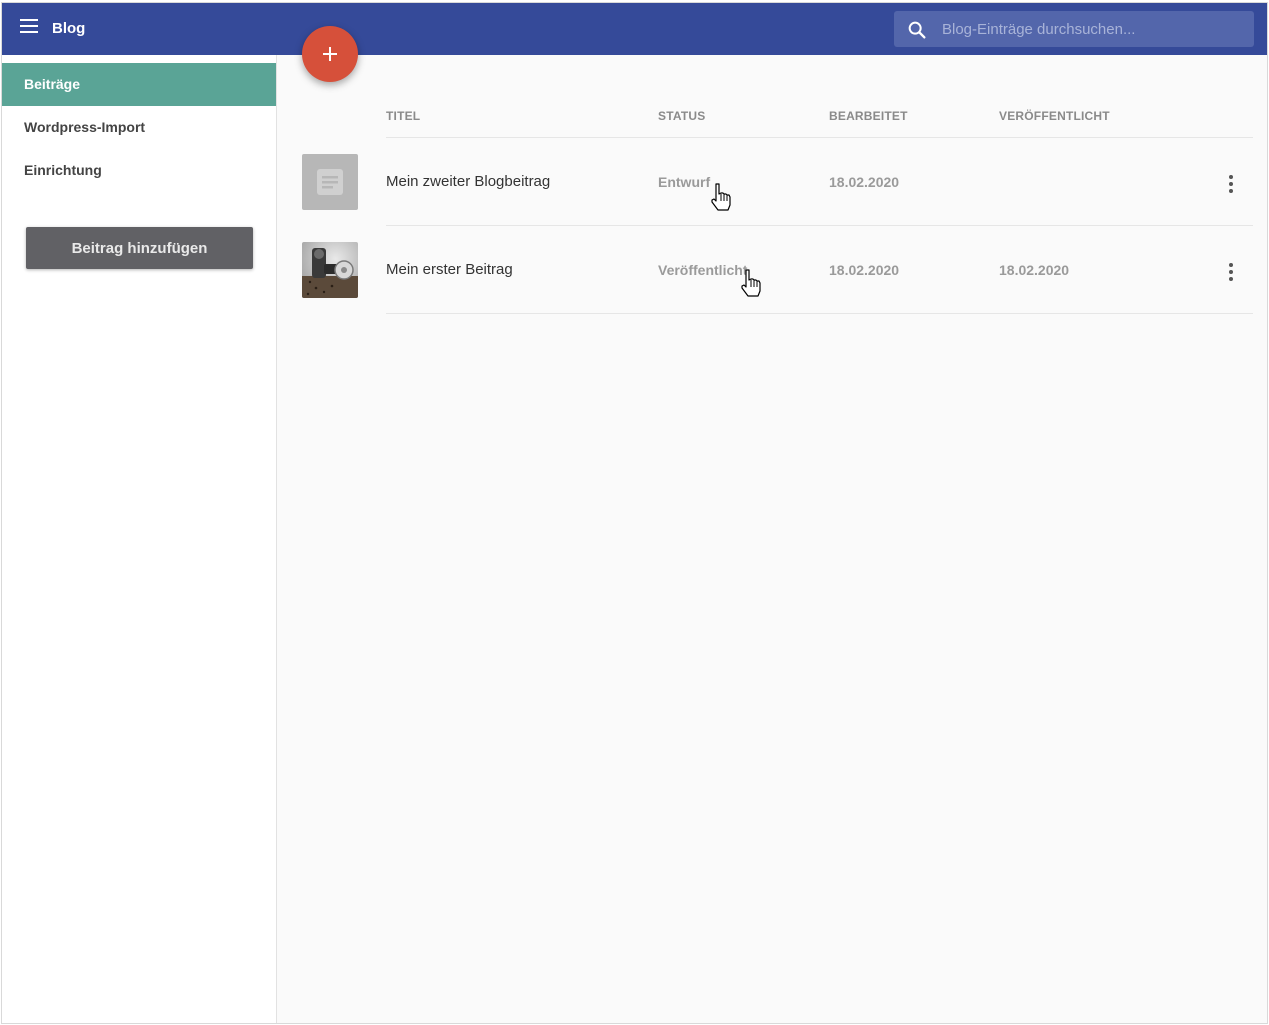 Image resolution: width=1269 pixels, height=1025 pixels. I want to click on plus-icon, so click(330, 54).